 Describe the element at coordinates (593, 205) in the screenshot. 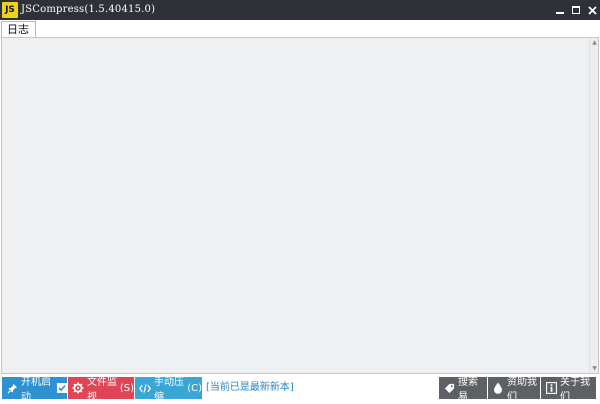

I see `vertical-scrollbar: ▲ ▼` at that location.